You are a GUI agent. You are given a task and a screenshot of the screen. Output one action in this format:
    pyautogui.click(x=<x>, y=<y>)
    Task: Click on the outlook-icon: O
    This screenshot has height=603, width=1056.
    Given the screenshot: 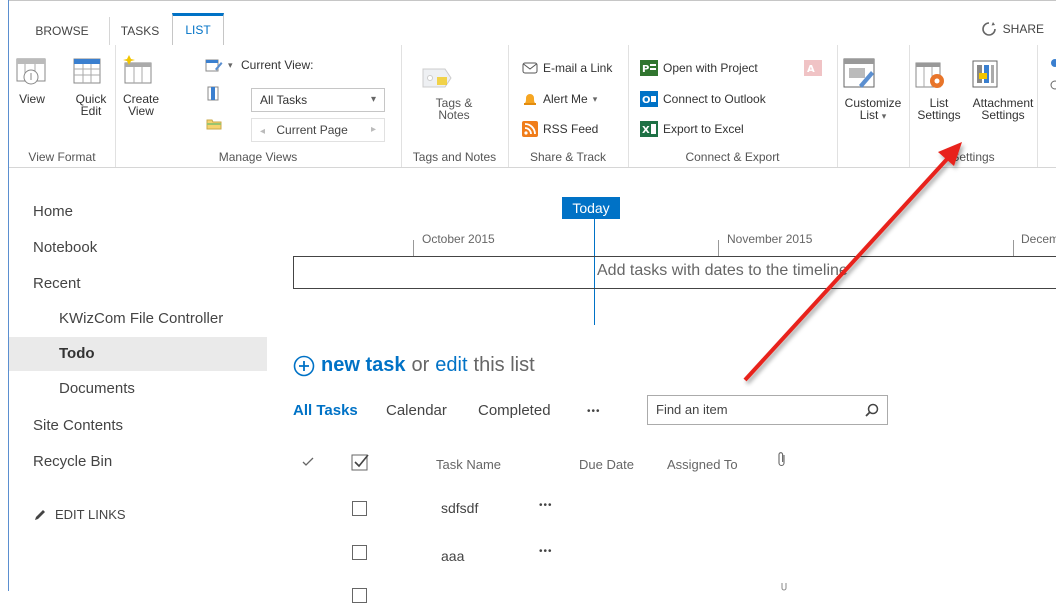 What is the action you would take?
    pyautogui.click(x=649, y=99)
    